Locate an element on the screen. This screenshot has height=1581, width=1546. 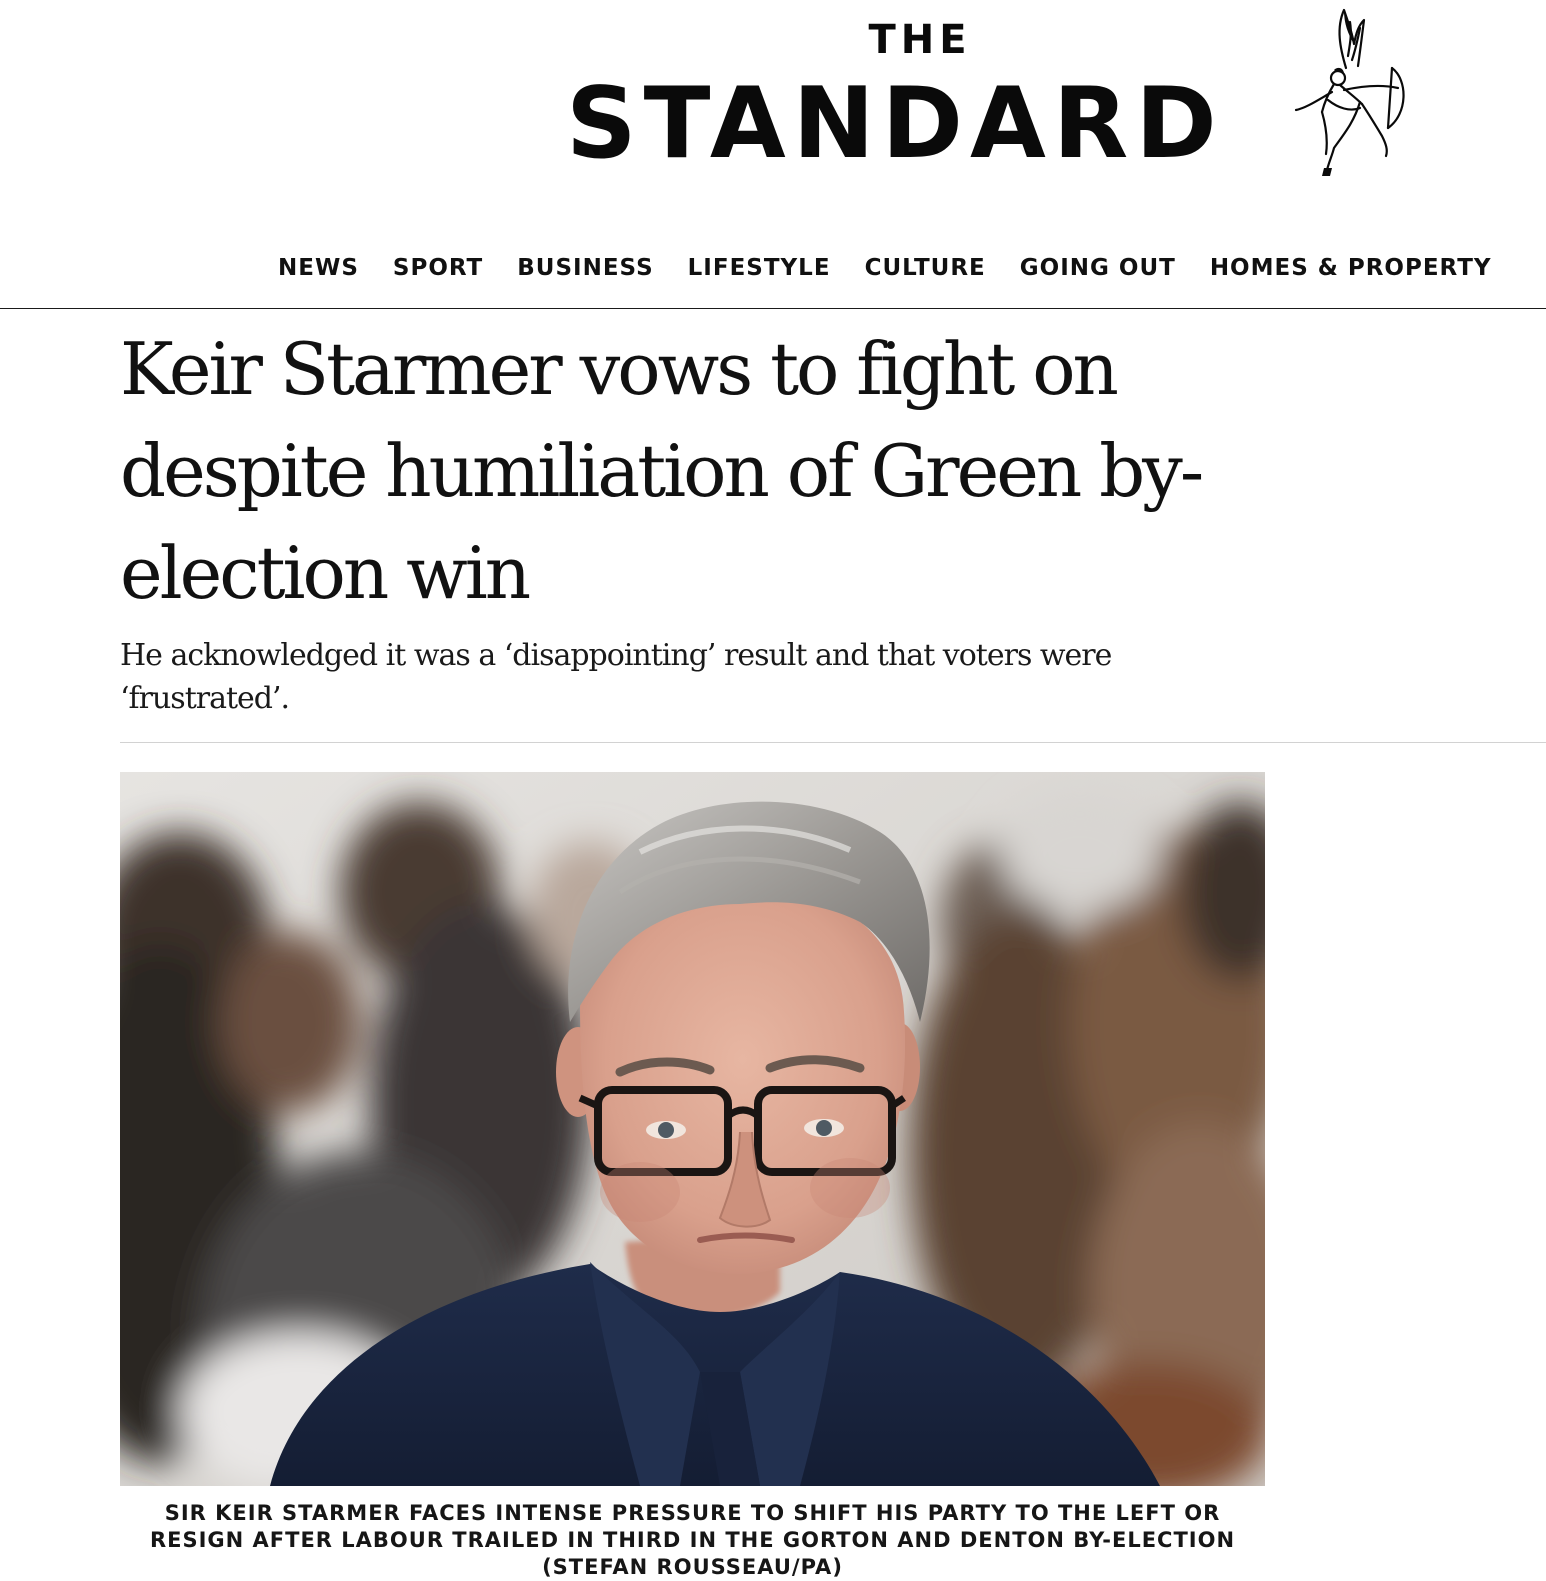
nav-divider is located at coordinates (773, 308).